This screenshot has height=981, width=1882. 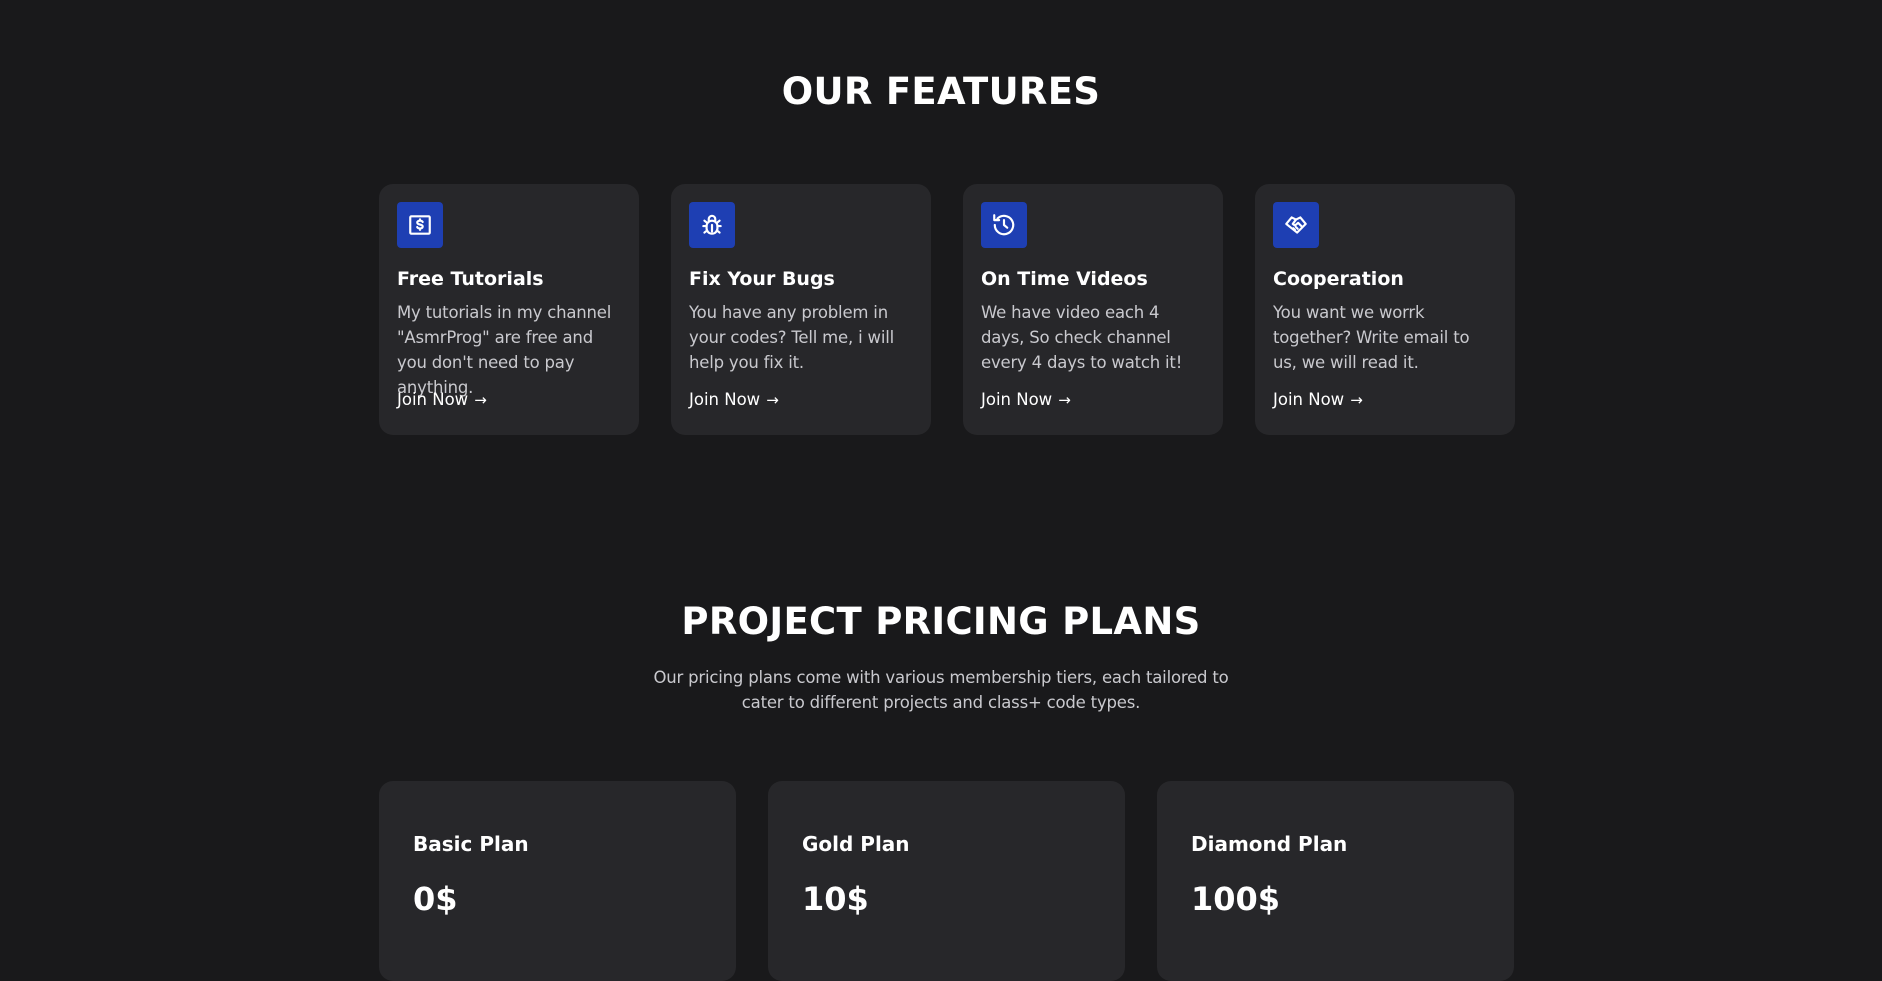 I want to click on plan-price: 0$, so click(x=435, y=899).